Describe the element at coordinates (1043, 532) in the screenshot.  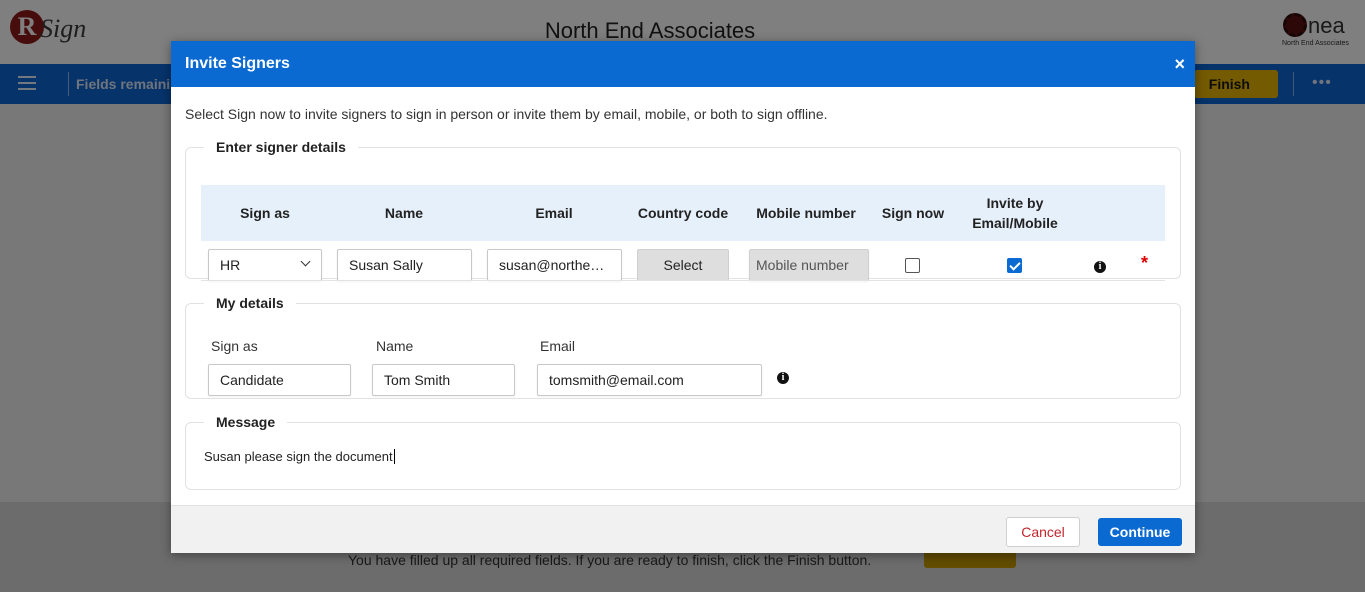
I see `cancel-button: Cancel` at that location.